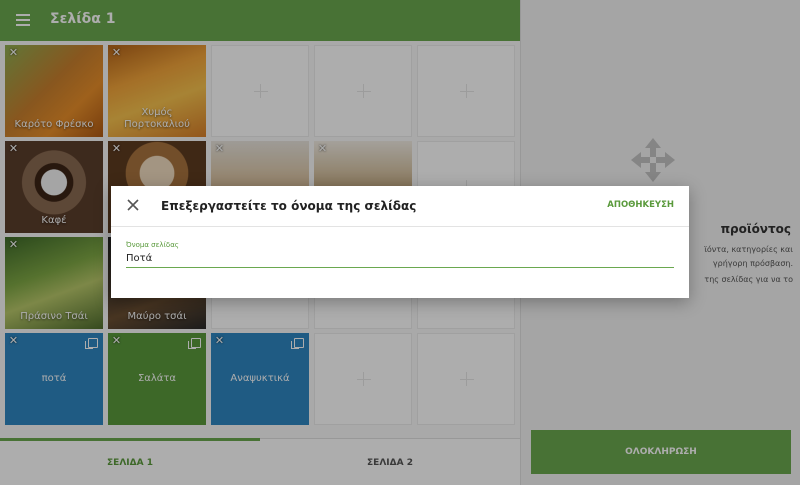  What do you see at coordinates (640, 205) in the screenshot?
I see `save-button: ΑΠΟΘΗΚΕΥΣΗ` at bounding box center [640, 205].